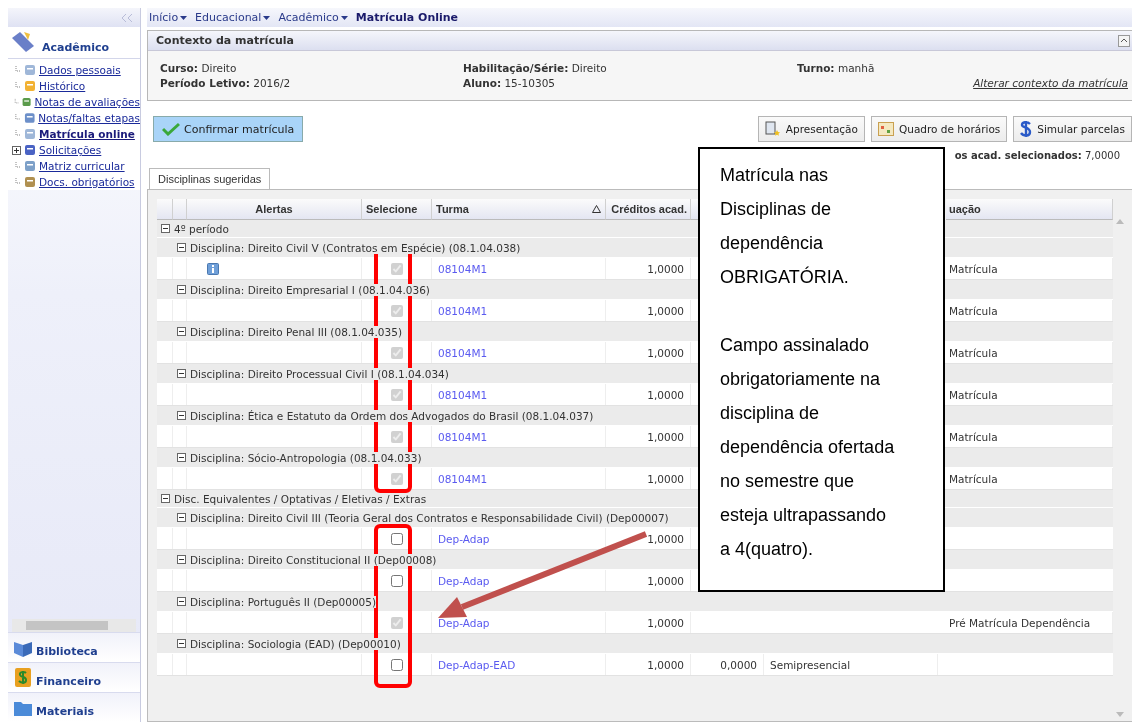 This screenshot has width=1132, height=722. What do you see at coordinates (87, 102) in the screenshot?
I see `sidebar-item: Notas de avaliações` at bounding box center [87, 102].